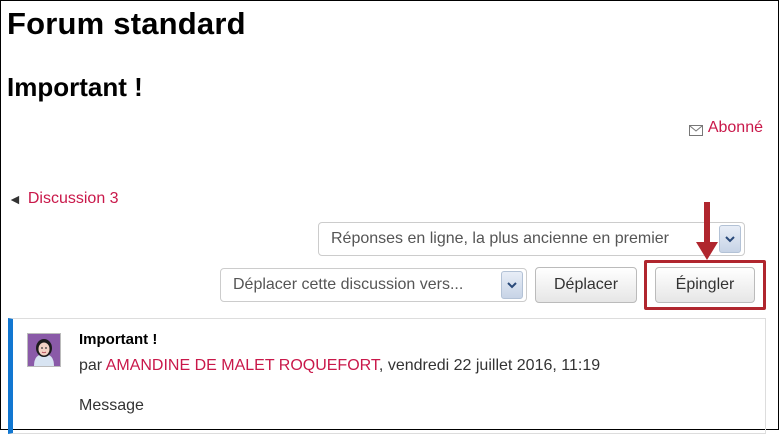 Image resolution: width=779 pixels, height=434 pixels. What do you see at coordinates (126, 23) in the screenshot?
I see `forum-title: Forum standard` at bounding box center [126, 23].